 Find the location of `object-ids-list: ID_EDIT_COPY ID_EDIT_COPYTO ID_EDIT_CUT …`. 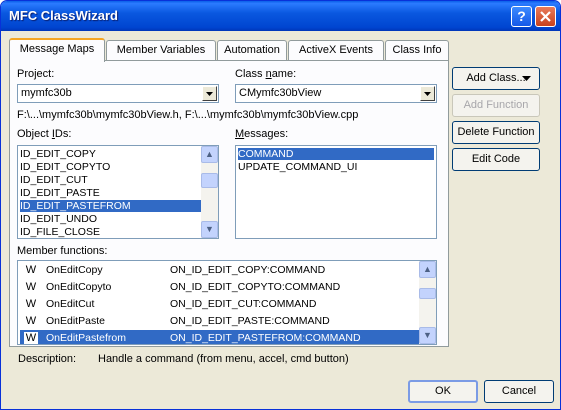

object-ids-list: ID_EDIT_COPY ID_EDIT_COPYTO ID_EDIT_CUT … is located at coordinates (118, 192).